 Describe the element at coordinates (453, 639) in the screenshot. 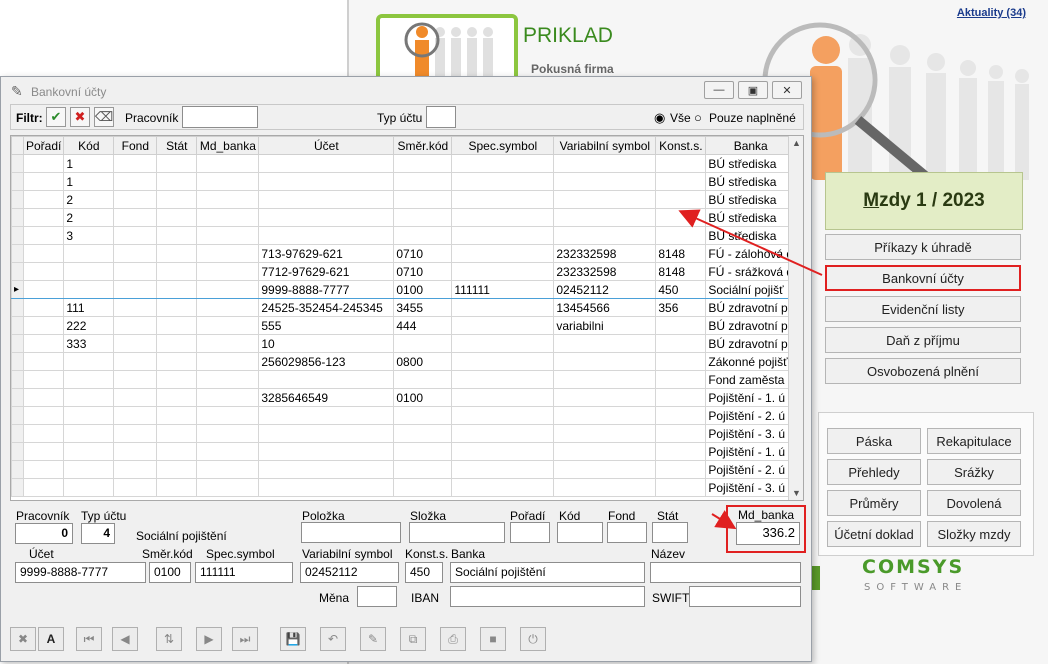

I see `print-icon: ⎙` at that location.